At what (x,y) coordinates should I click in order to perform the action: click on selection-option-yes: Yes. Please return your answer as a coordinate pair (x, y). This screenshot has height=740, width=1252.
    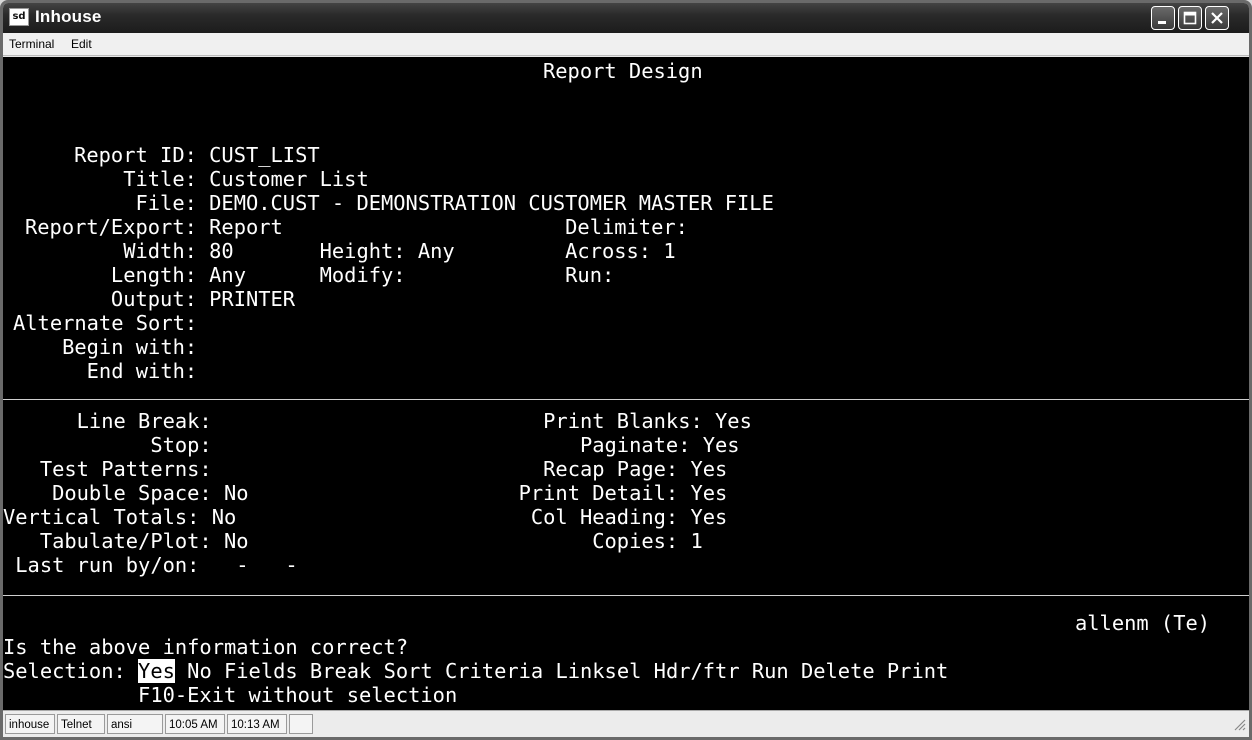
    Looking at the image, I should click on (156, 671).